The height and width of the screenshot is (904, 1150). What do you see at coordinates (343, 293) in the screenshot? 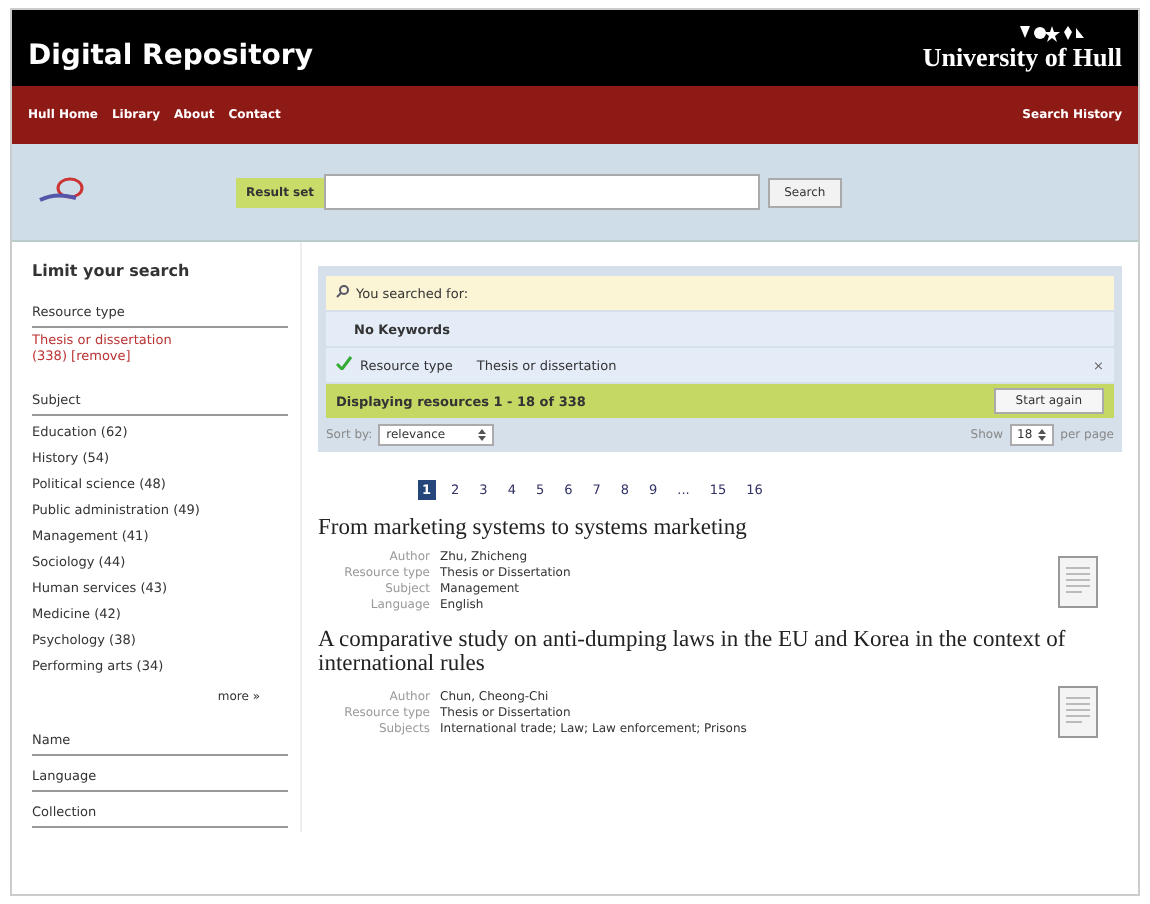
I see `search-icon` at bounding box center [343, 293].